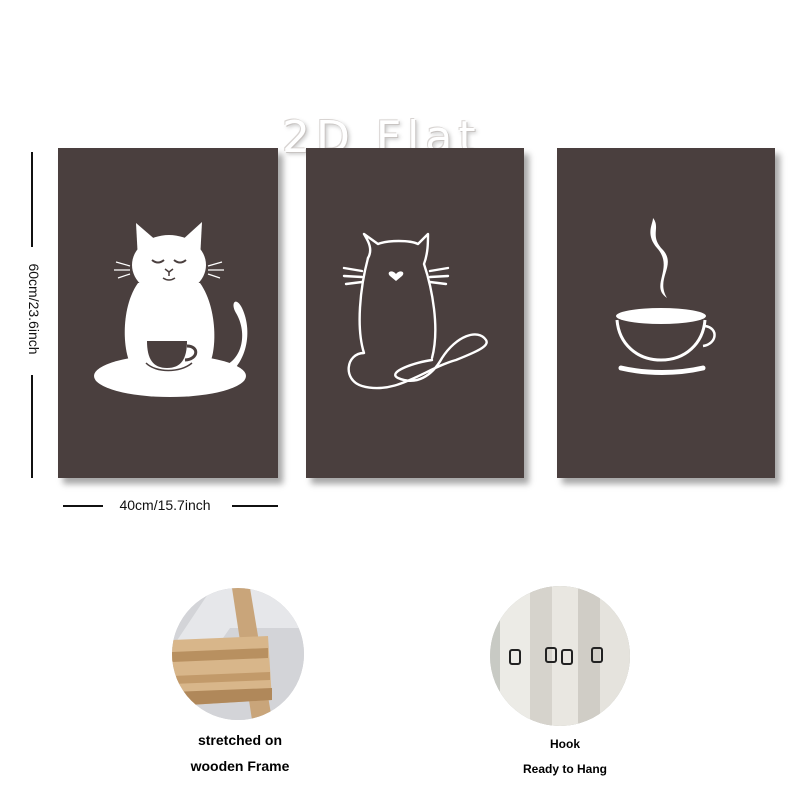 This screenshot has height=800, width=800. I want to click on canvas-panel-cat-coffee, so click(168, 313).